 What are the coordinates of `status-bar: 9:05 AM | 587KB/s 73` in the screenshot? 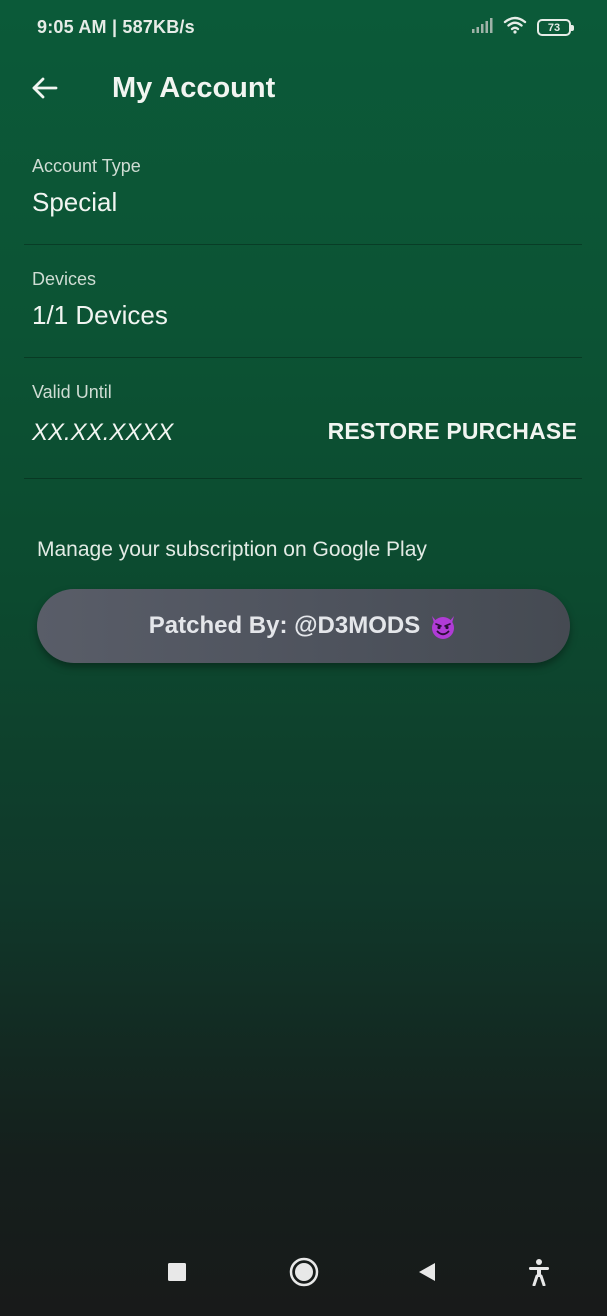 It's located at (303, 28).